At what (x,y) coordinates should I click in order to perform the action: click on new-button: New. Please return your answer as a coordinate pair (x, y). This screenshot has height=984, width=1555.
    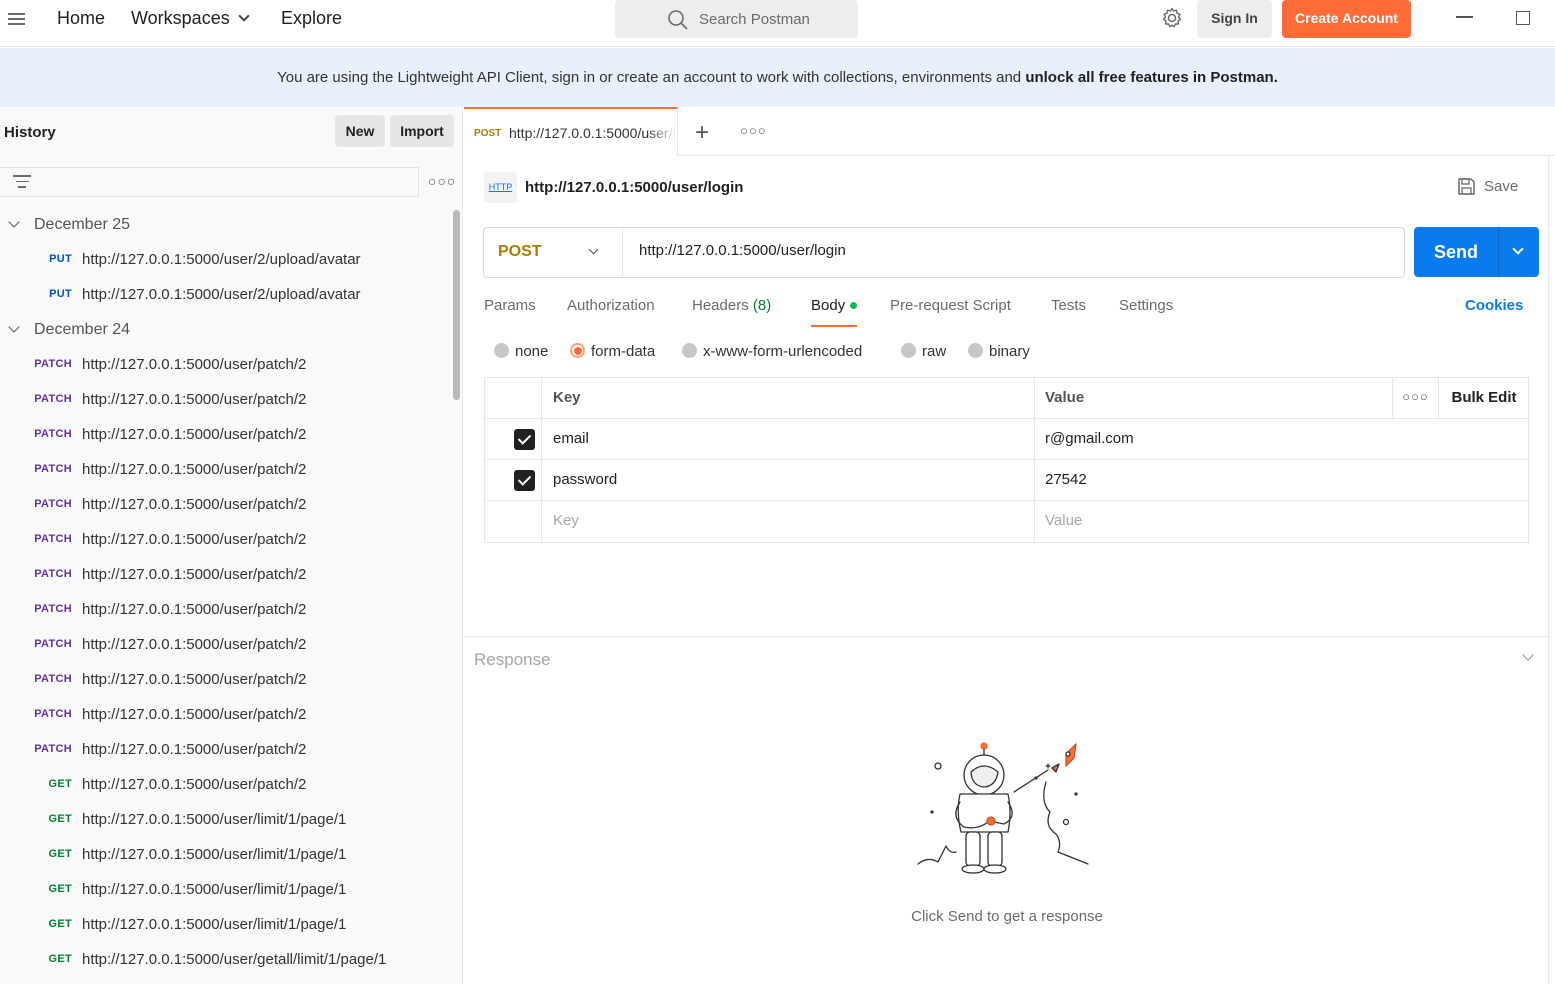
    Looking at the image, I should click on (360, 131).